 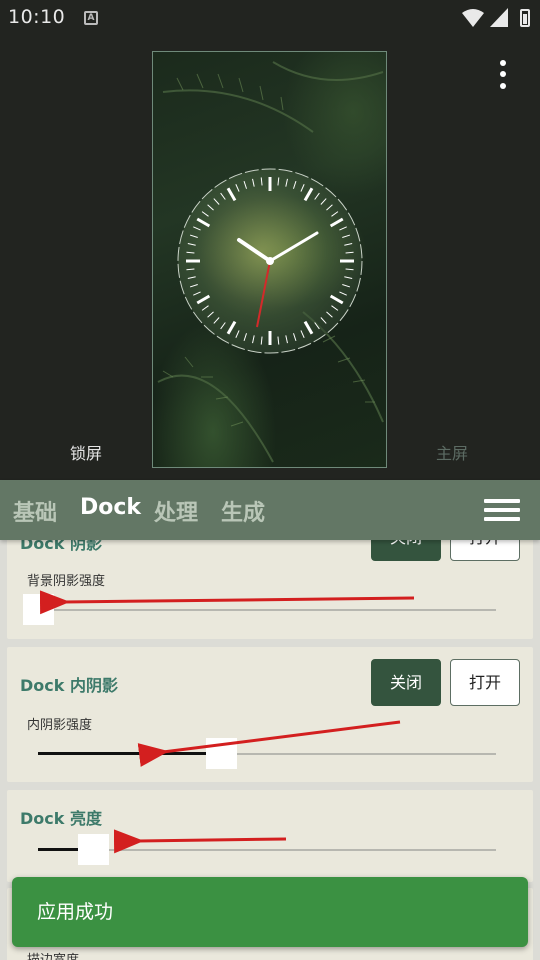 I want to click on homescreen-label: 主屏, so click(x=452, y=452).